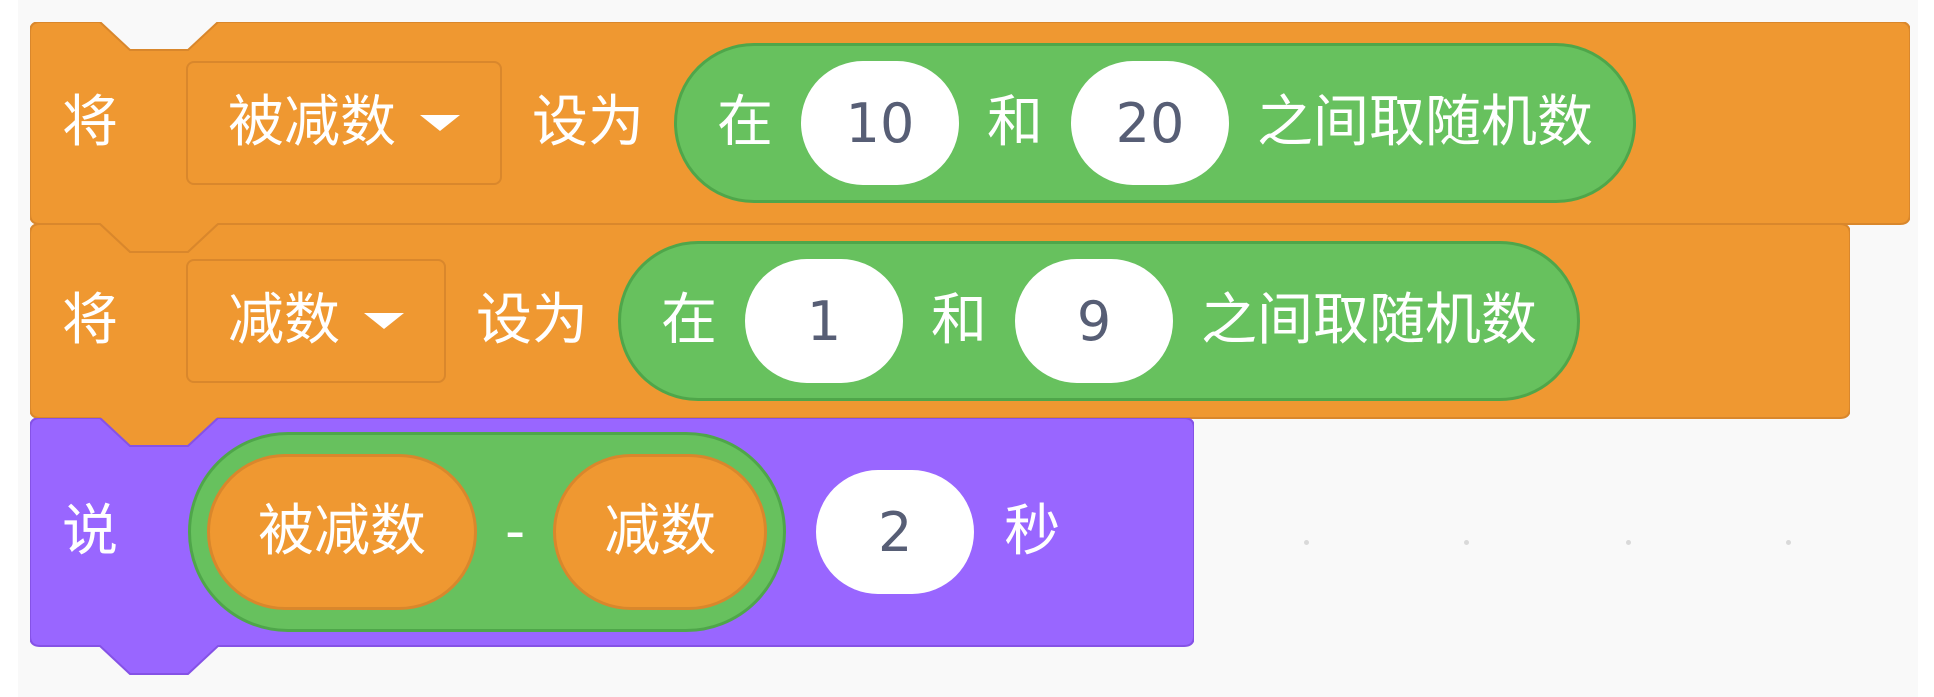 The width and height of the screenshot is (1934, 697). I want to click on seconds-input: 2, so click(895, 532).